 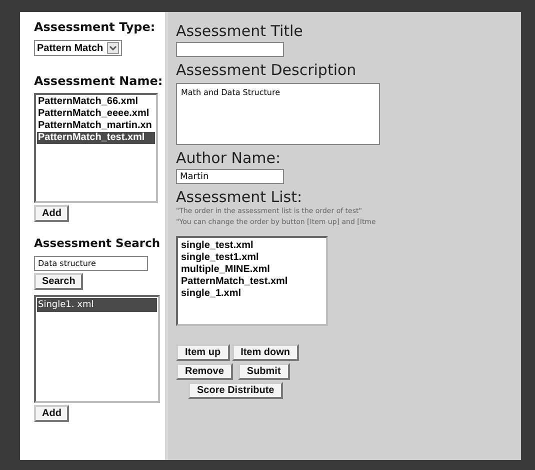 What do you see at coordinates (230, 49) in the screenshot?
I see `title-field` at bounding box center [230, 49].